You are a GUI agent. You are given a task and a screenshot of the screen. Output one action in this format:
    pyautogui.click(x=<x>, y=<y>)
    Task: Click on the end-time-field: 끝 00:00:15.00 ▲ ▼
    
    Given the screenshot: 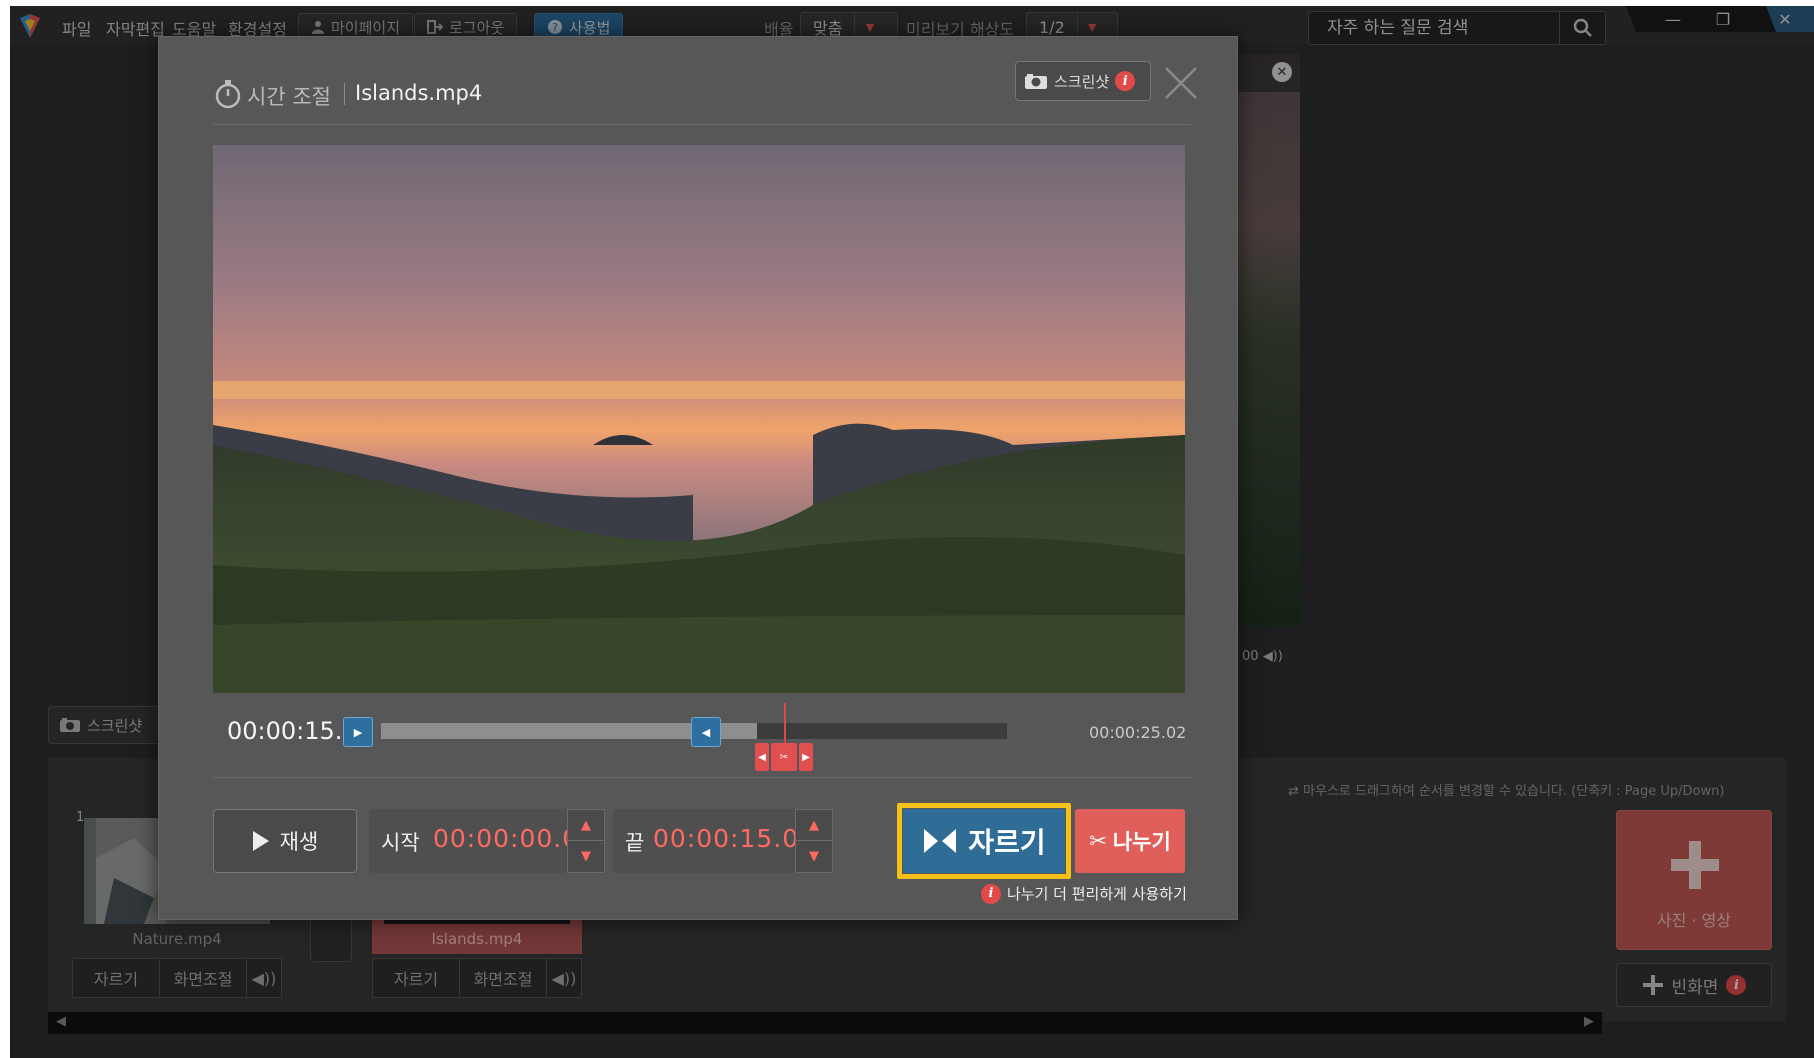 What is the action you would take?
    pyautogui.click(x=723, y=841)
    